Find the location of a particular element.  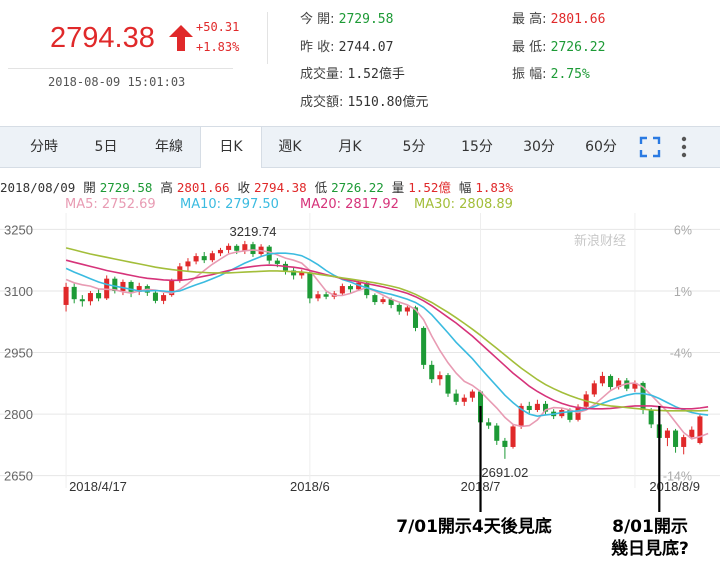

y-tick-label: 2650 is located at coordinates (18, 476).